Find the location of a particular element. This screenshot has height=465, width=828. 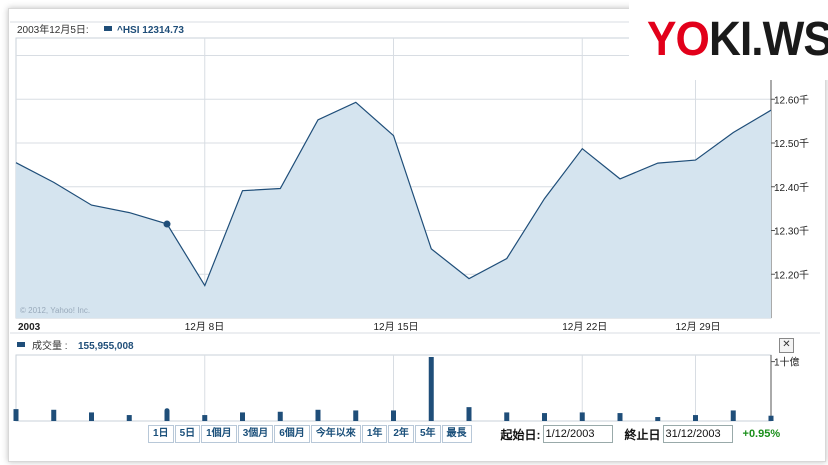

range-button-3m: 3個月 is located at coordinates (255, 434).